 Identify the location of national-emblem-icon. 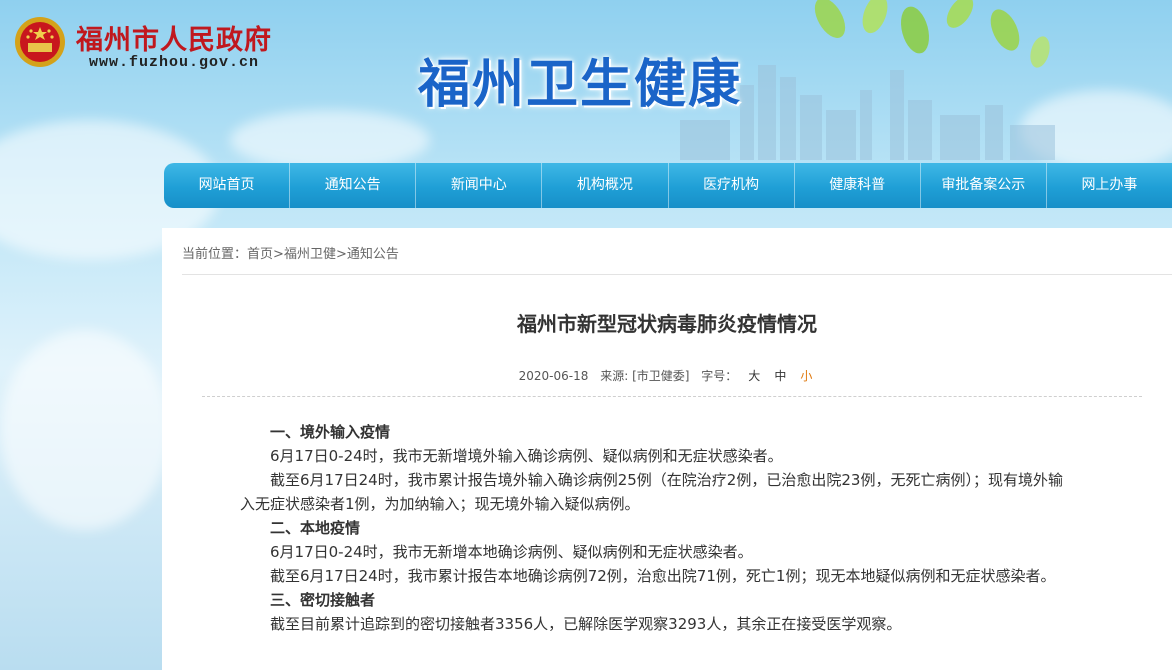
(40, 42).